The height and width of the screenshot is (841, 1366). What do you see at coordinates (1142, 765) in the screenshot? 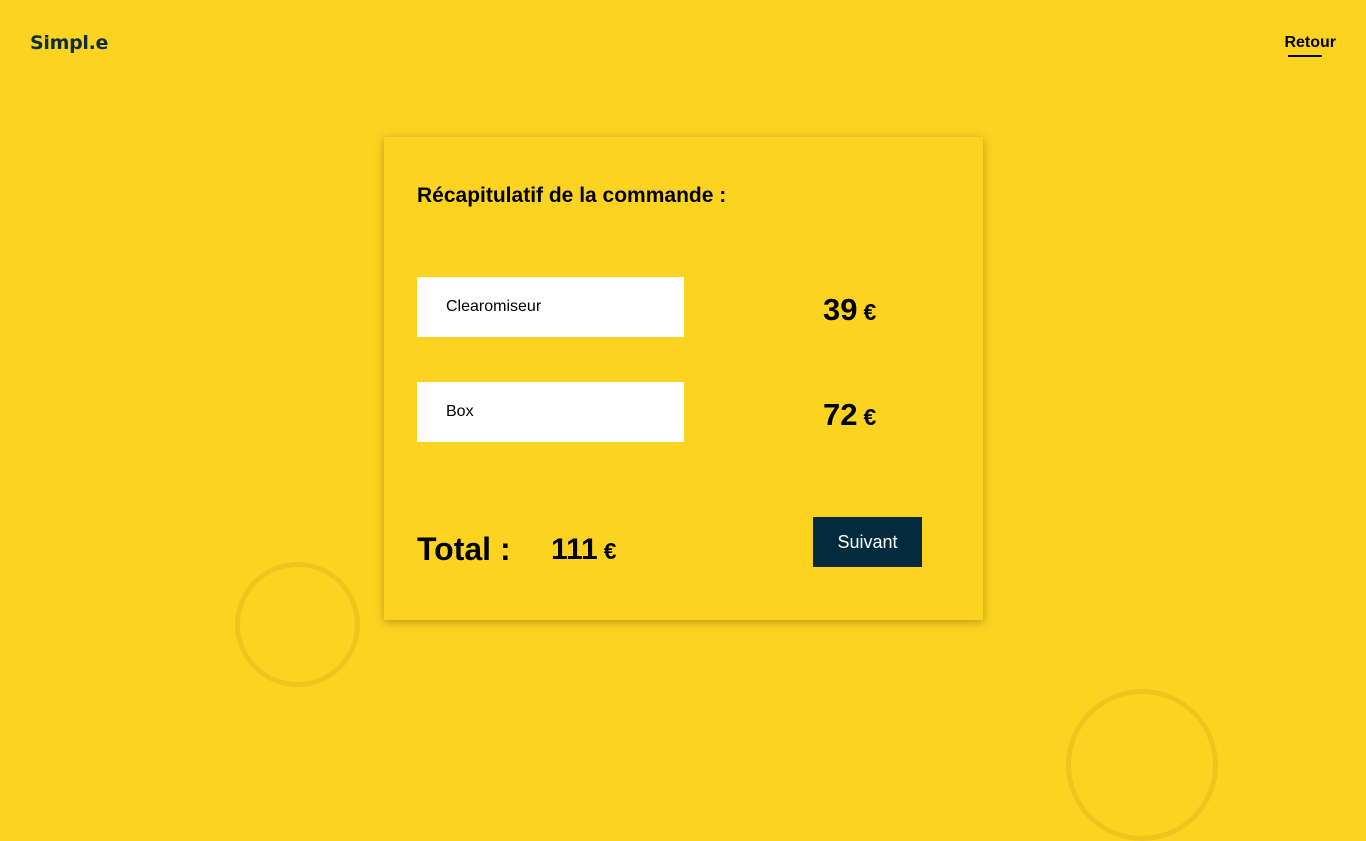
I see `decorative-circle-bottom` at bounding box center [1142, 765].